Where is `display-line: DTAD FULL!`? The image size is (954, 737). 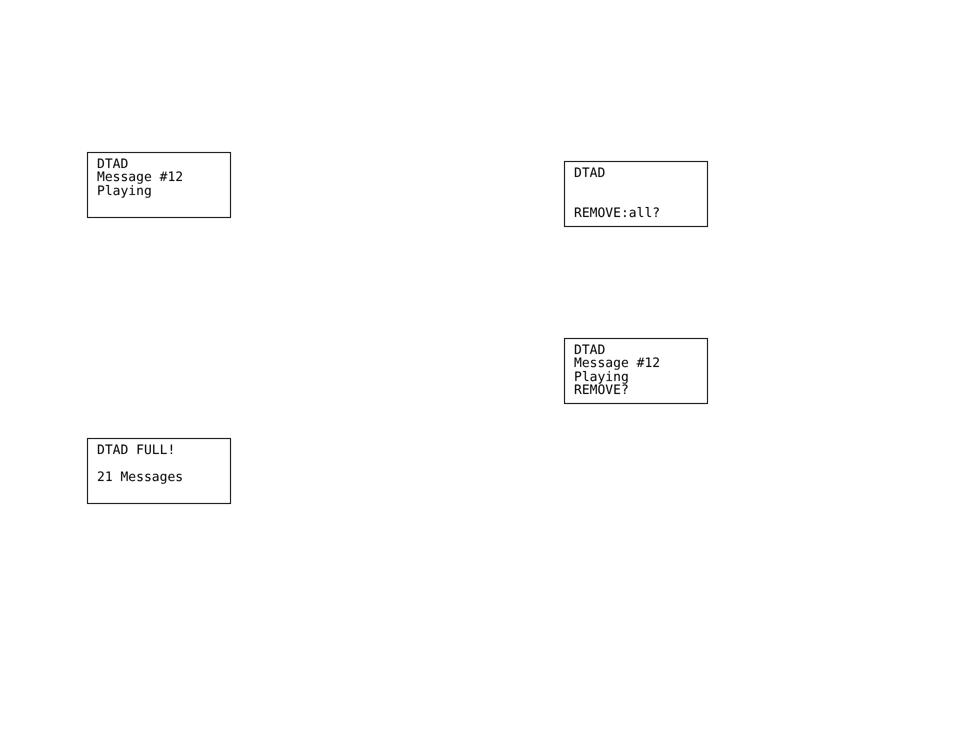
display-line: DTAD FULL! is located at coordinates (136, 451).